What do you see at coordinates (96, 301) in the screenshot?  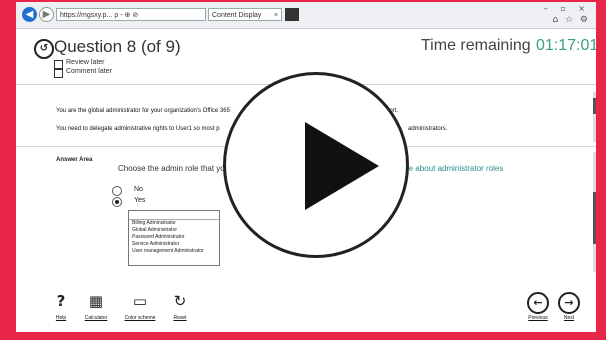 I see `calculator-icon: ▦` at bounding box center [96, 301].